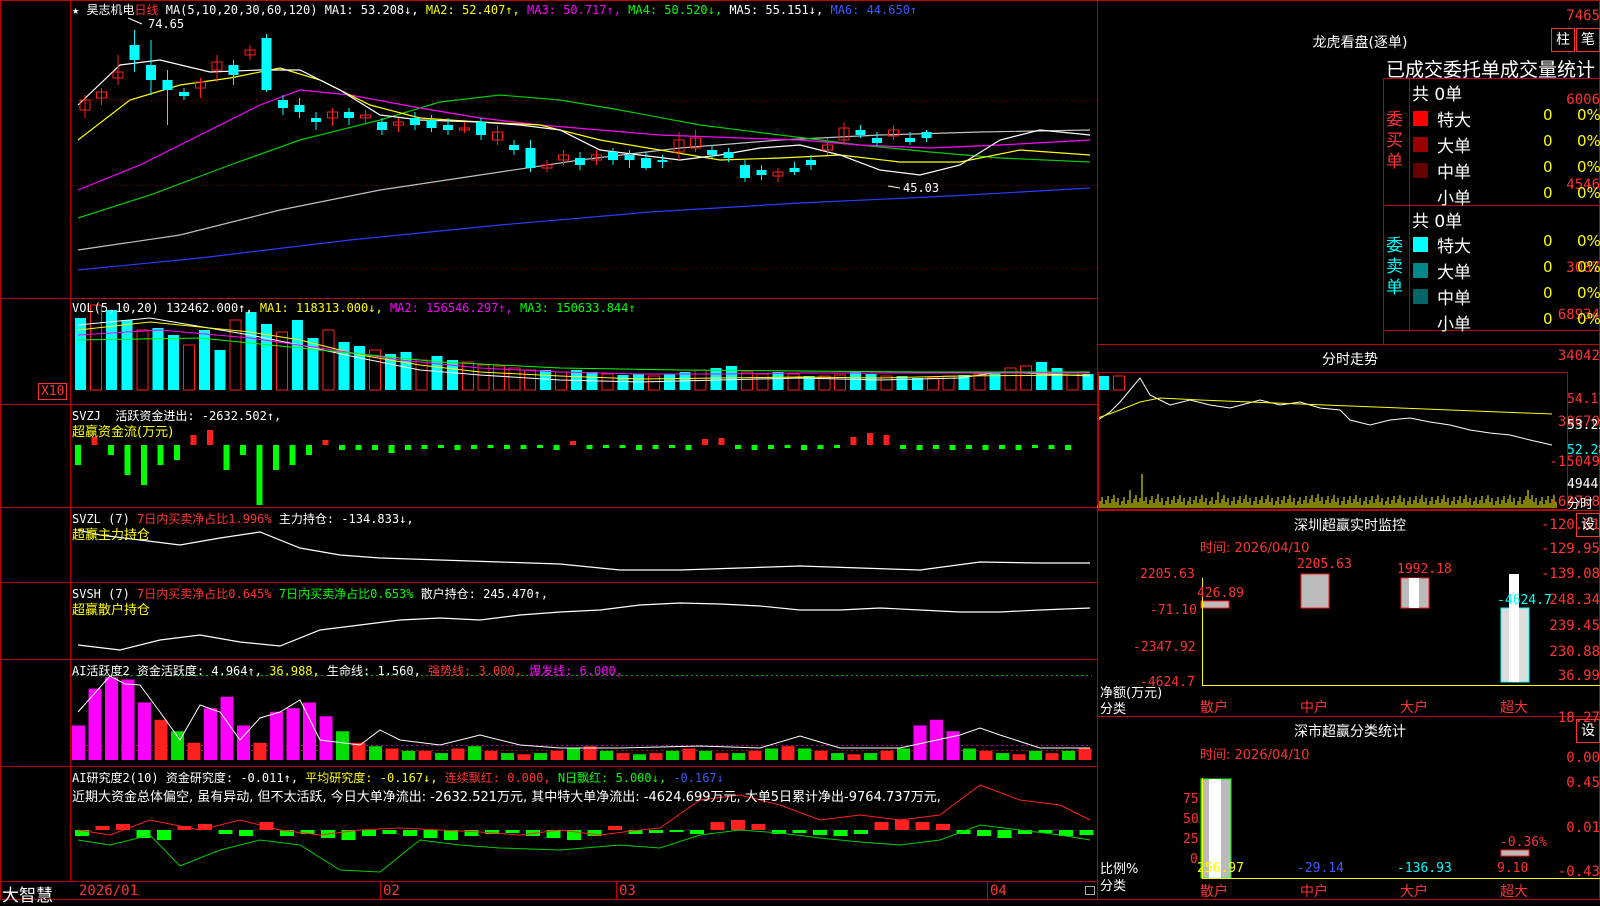  Describe the element at coordinates (1588, 731) in the screenshot. I see `szcls-settings-button: 设` at that location.